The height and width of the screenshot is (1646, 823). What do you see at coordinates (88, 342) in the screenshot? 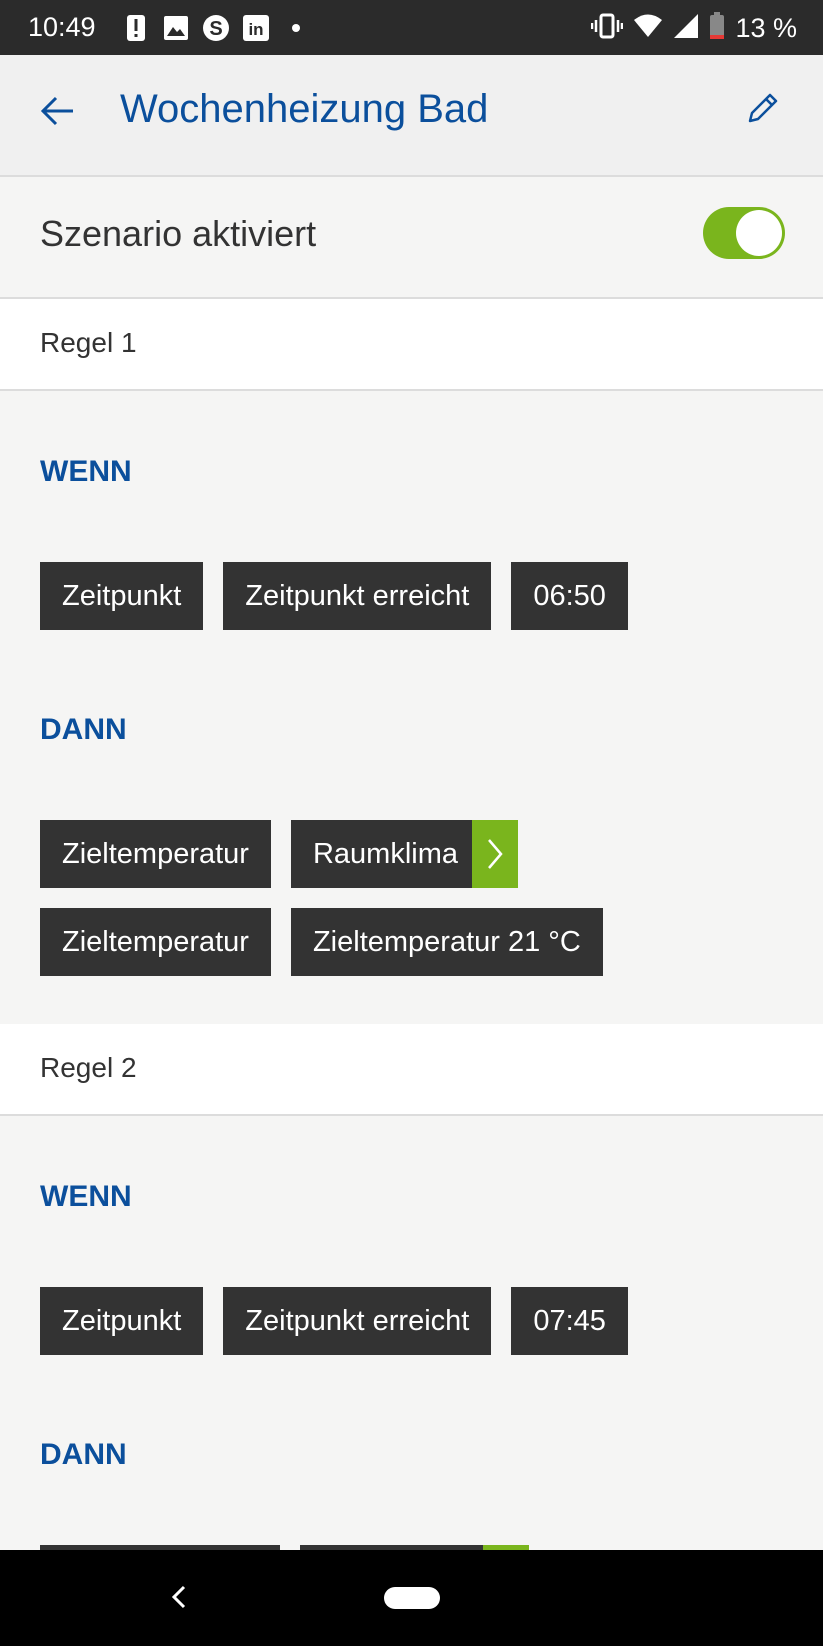
I see `rule-title: Regel 1` at bounding box center [88, 342].